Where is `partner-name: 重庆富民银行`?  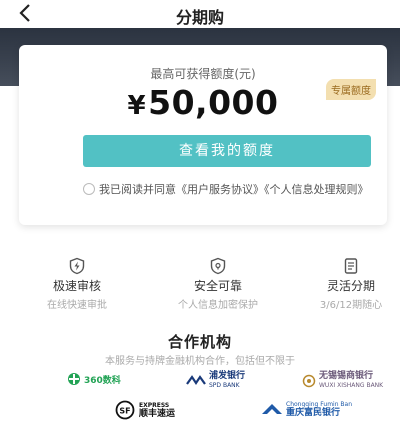 partner-name: 重庆富民银行 is located at coordinates (313, 413).